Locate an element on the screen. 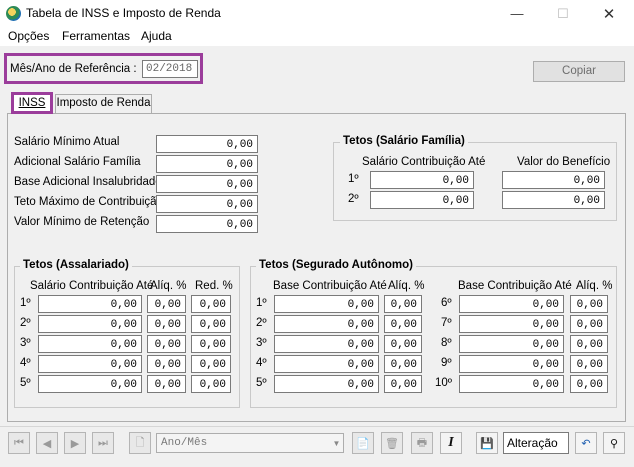 This screenshot has height=467, width=634. next-icon: ▶ is located at coordinates (75, 443).